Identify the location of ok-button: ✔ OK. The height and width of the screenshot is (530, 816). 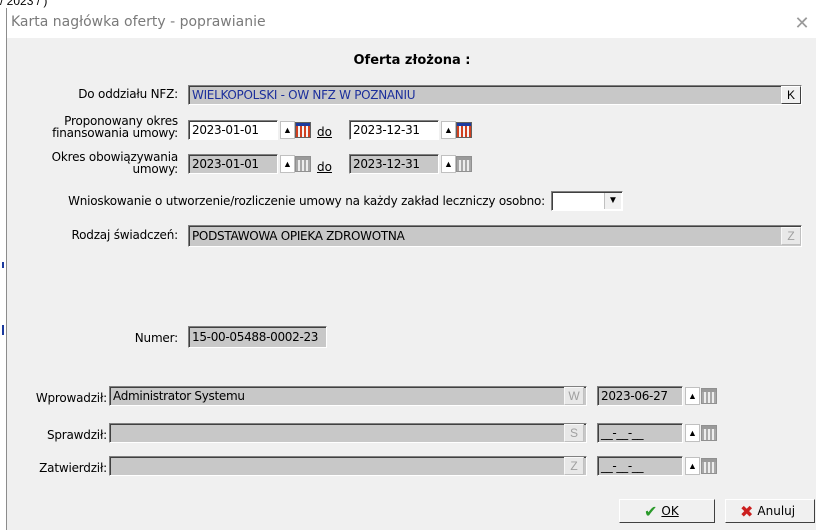
(667, 511).